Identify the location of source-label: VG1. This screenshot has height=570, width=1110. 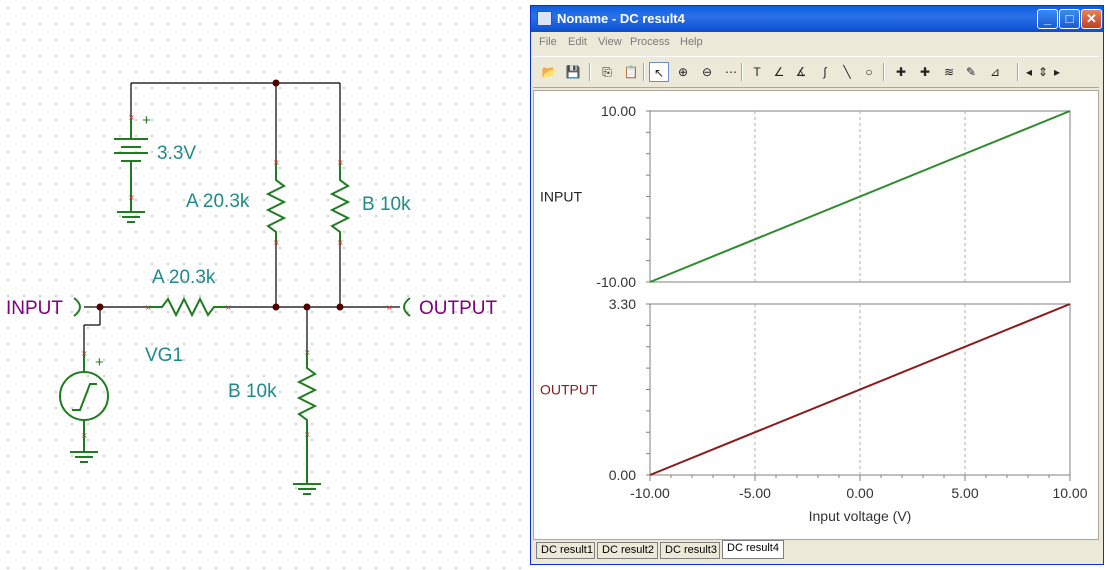
(164, 356).